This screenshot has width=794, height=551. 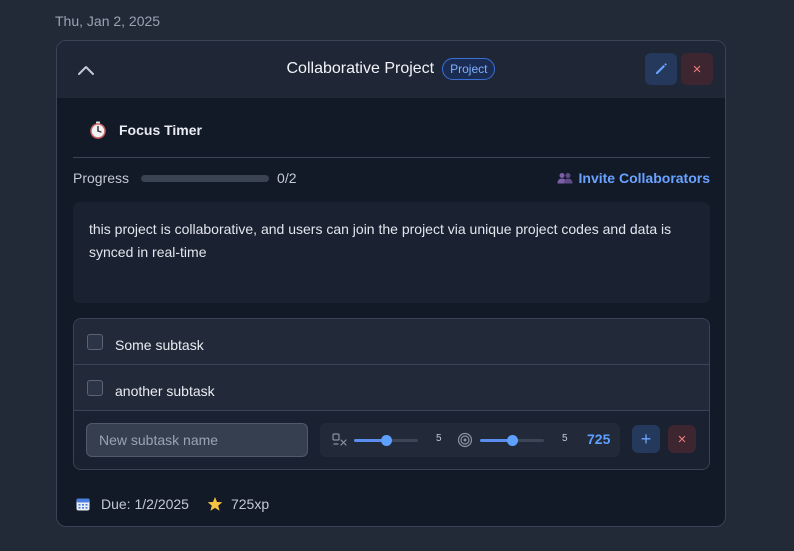 I want to click on add-subtask-row: 5 5 725 + ×, so click(x=391, y=440).